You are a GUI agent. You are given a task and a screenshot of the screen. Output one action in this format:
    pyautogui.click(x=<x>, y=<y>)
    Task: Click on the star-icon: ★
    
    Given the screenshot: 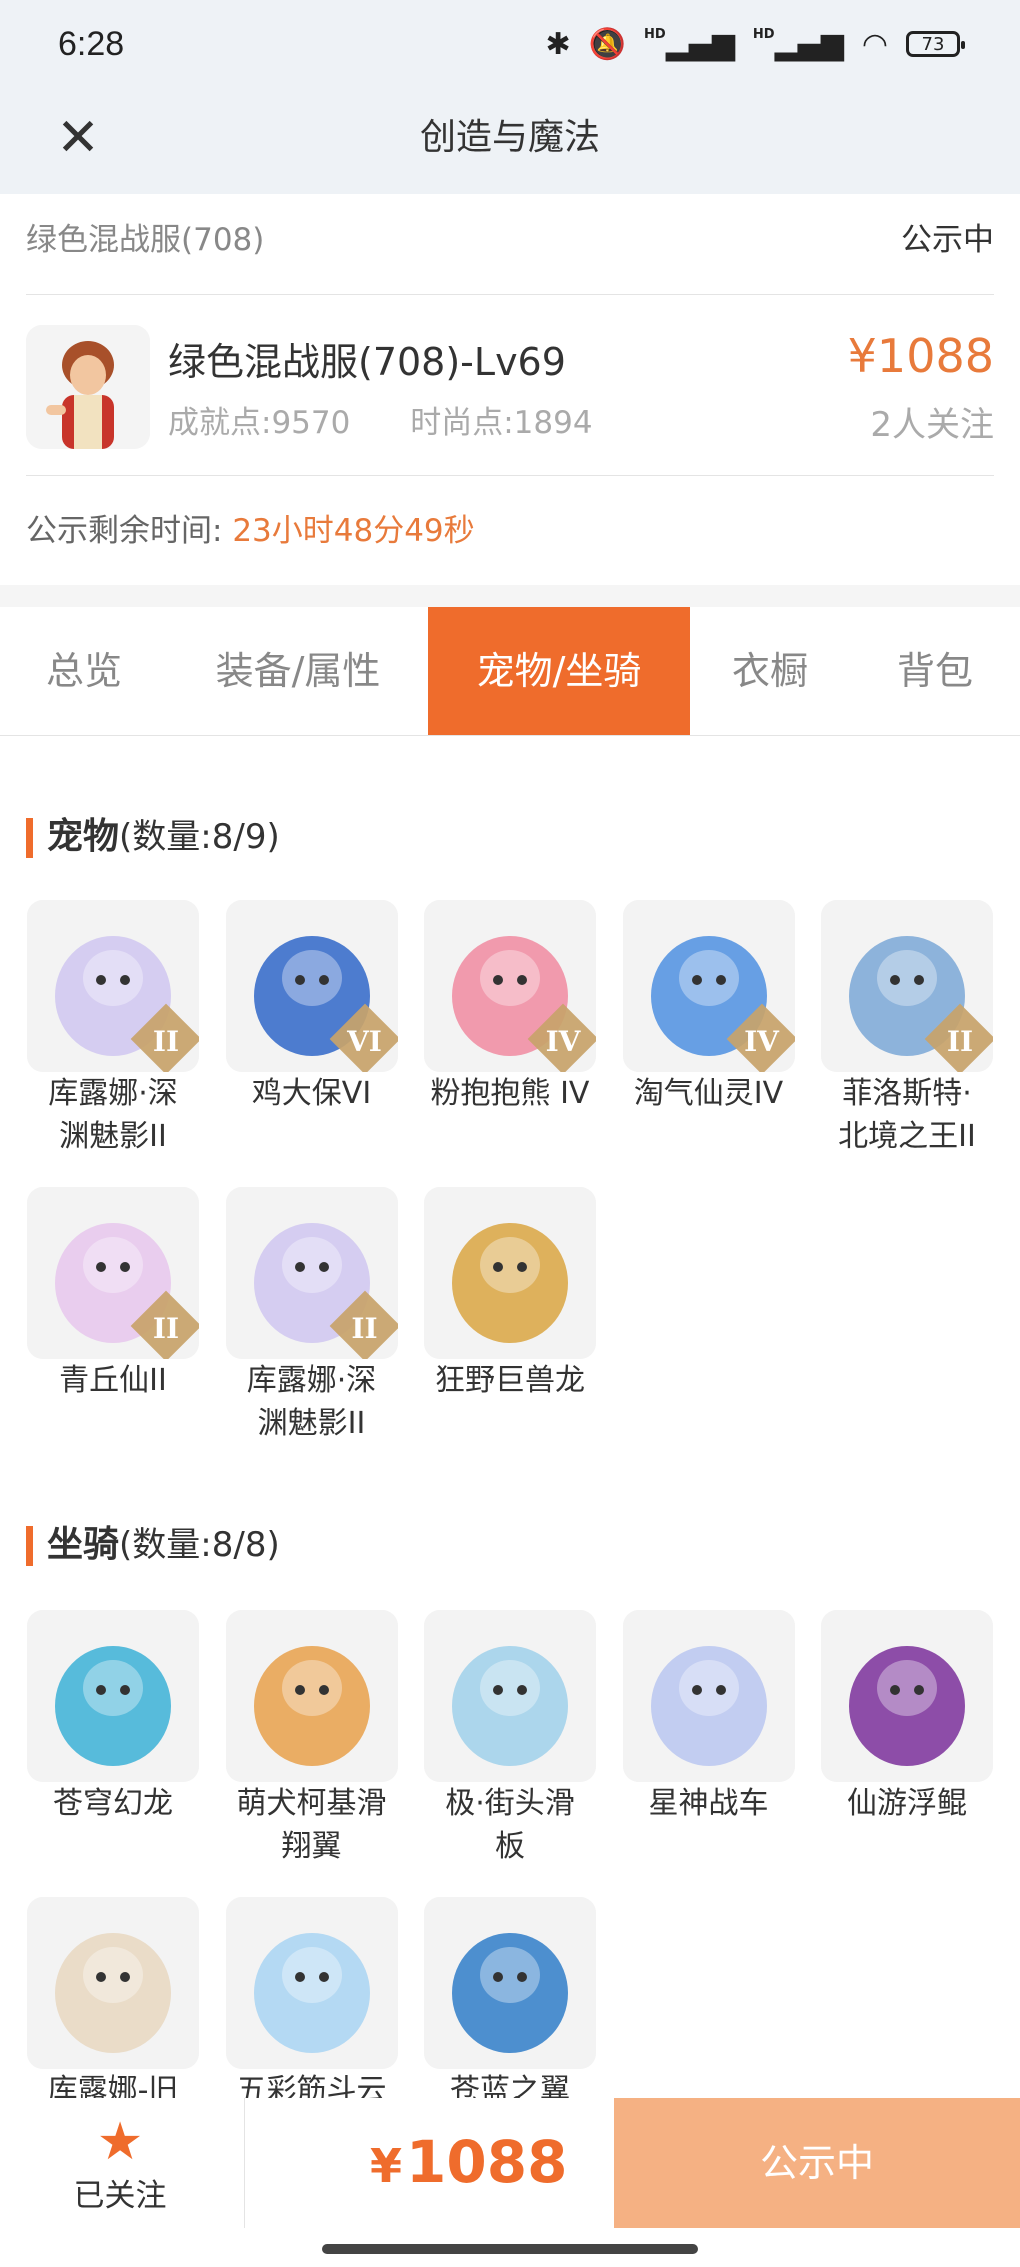 What is the action you would take?
    pyautogui.click(x=120, y=2142)
    